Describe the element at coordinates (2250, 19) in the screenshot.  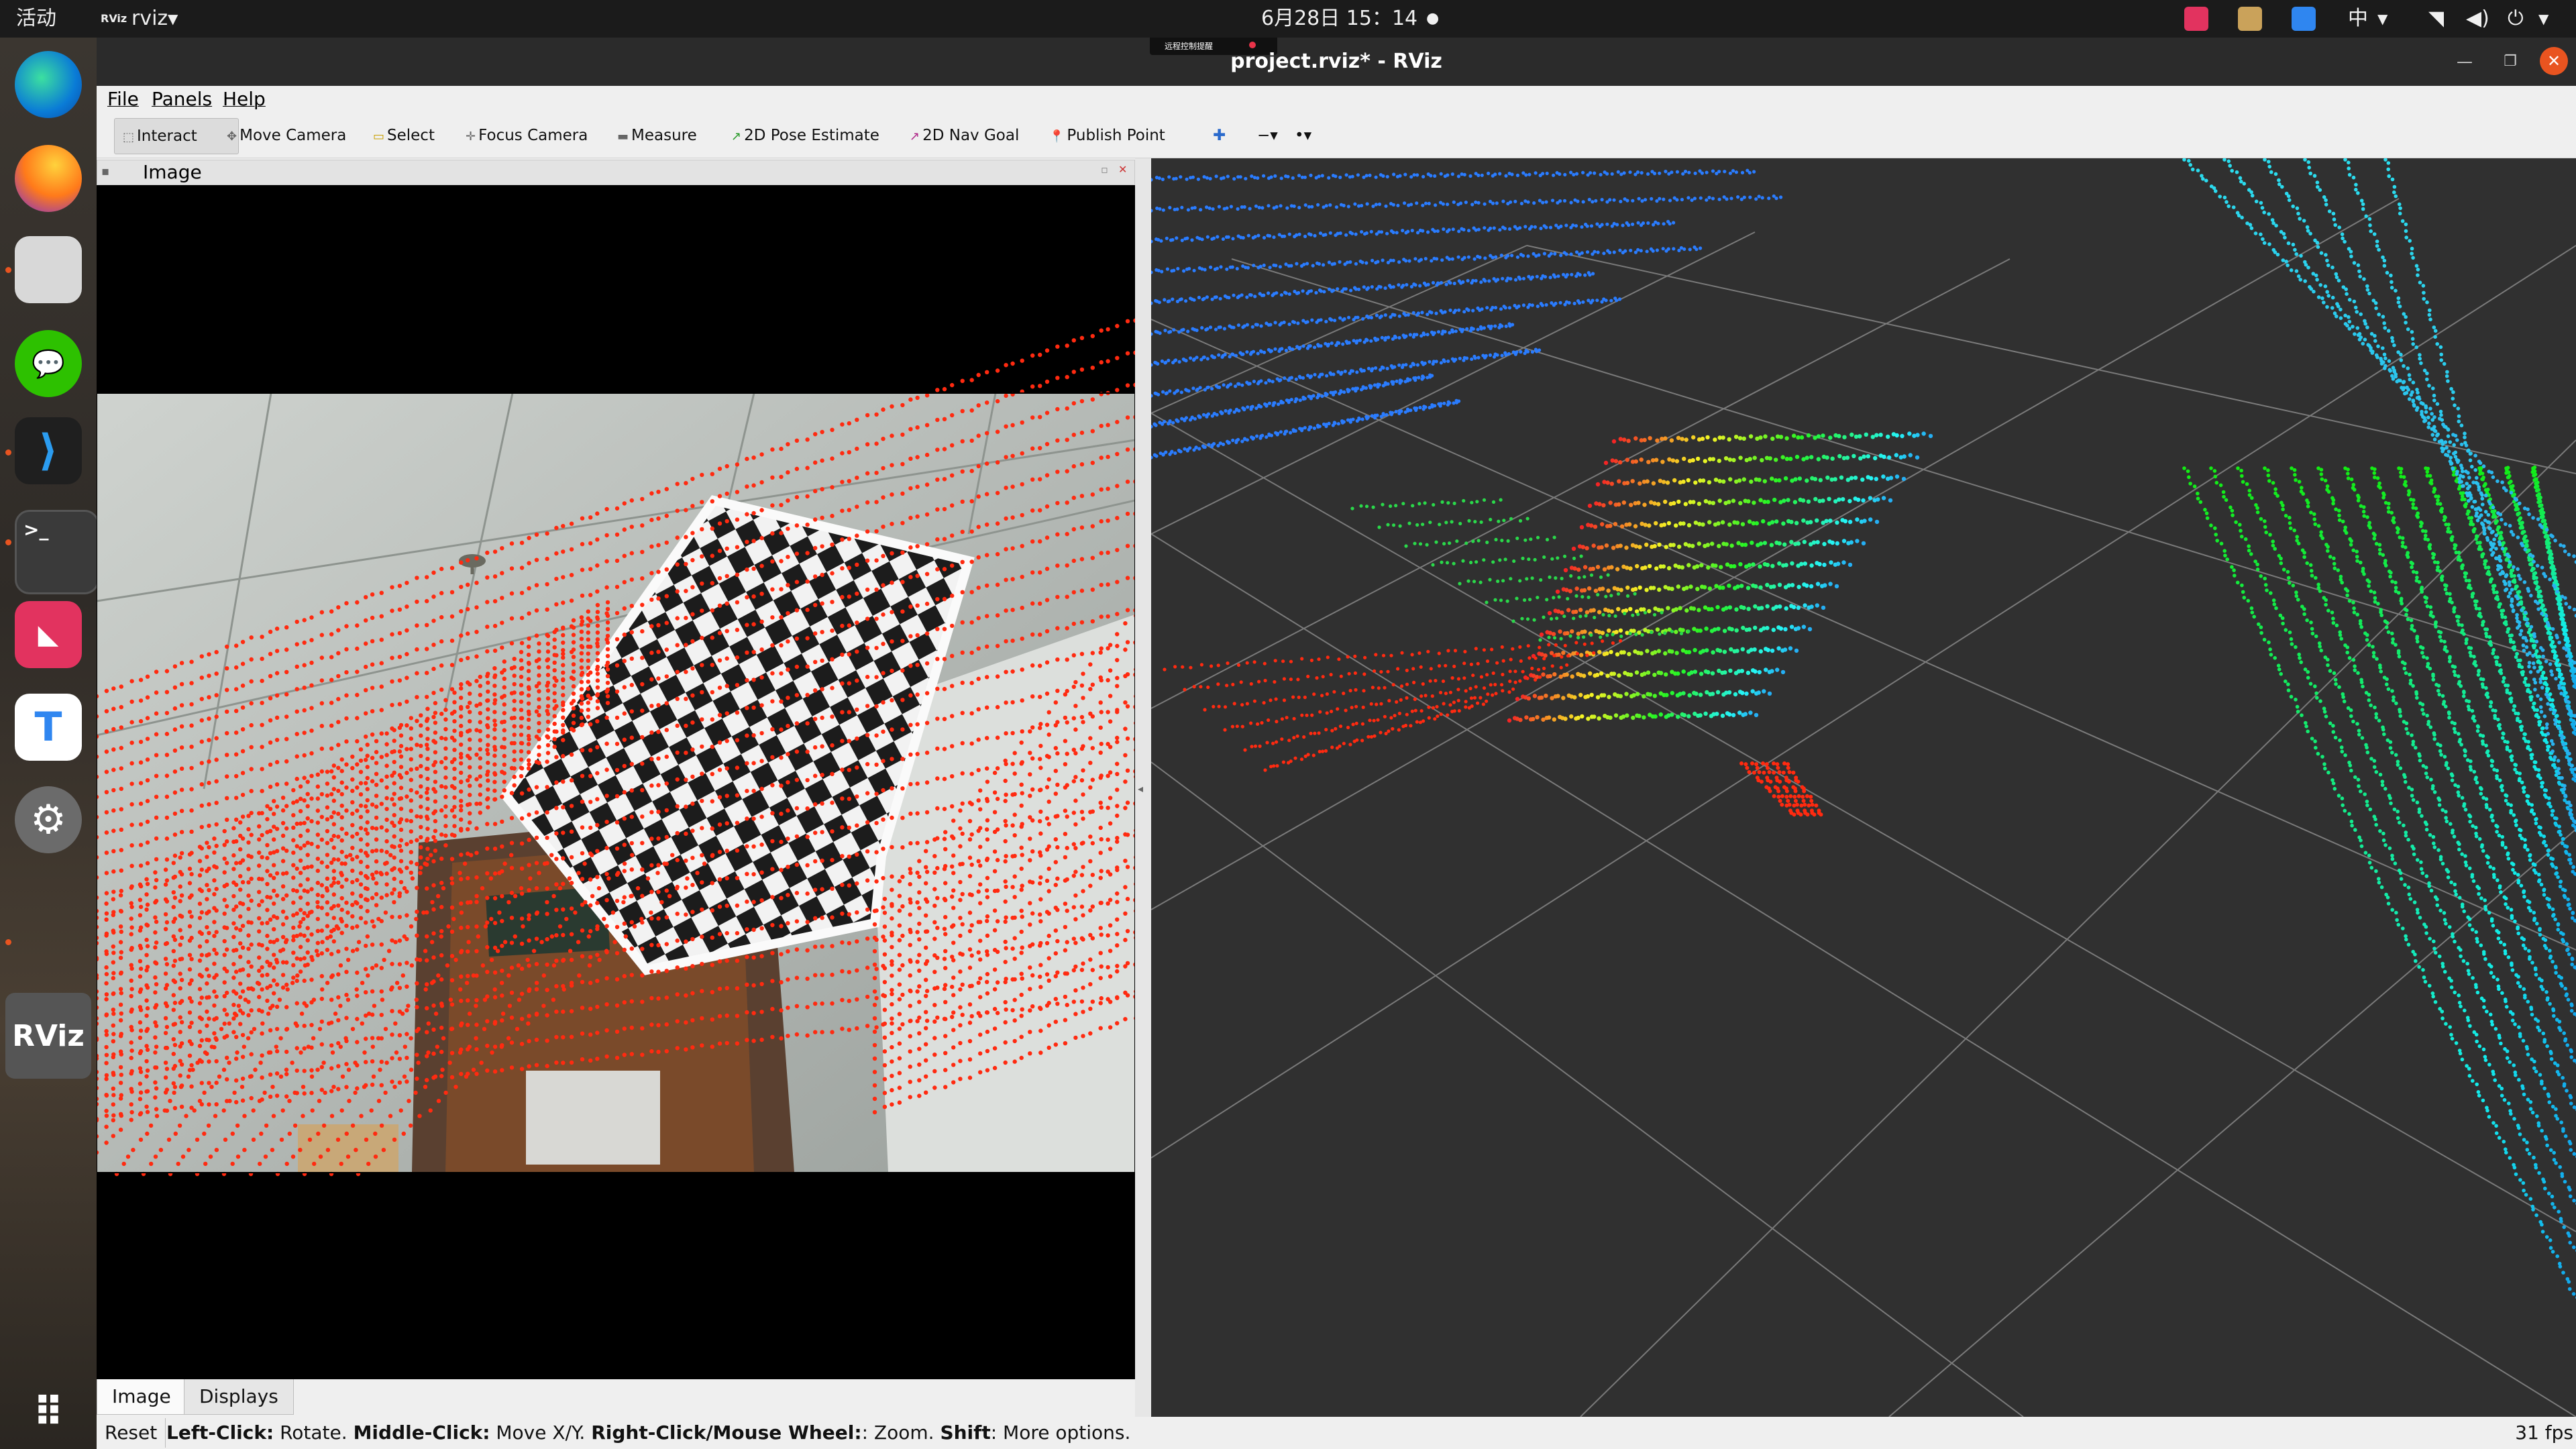
I see `tray-cat-icon` at that location.